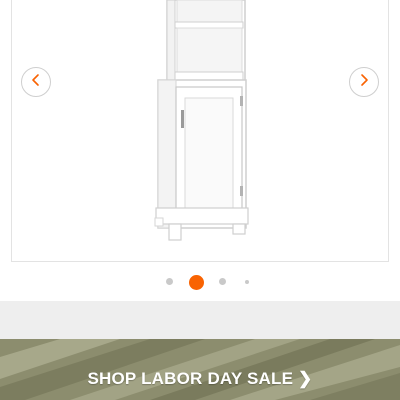  I want to click on chevron-right-icon, so click(364, 82).